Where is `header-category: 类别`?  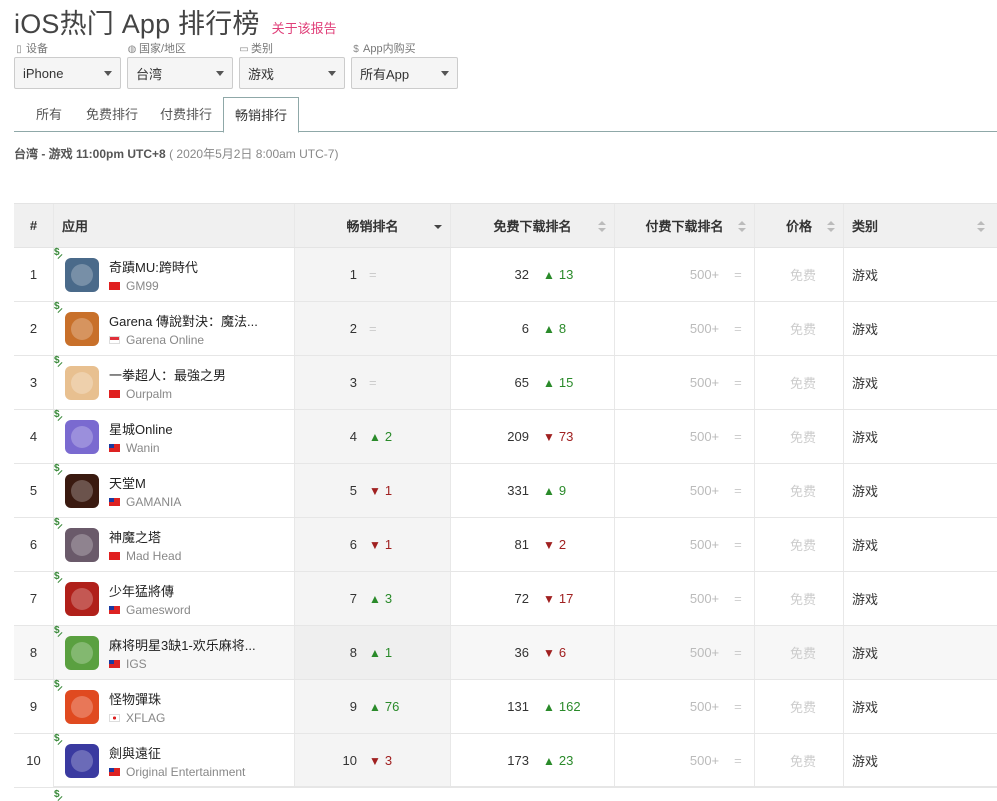
header-category: 类别 is located at coordinates (918, 225).